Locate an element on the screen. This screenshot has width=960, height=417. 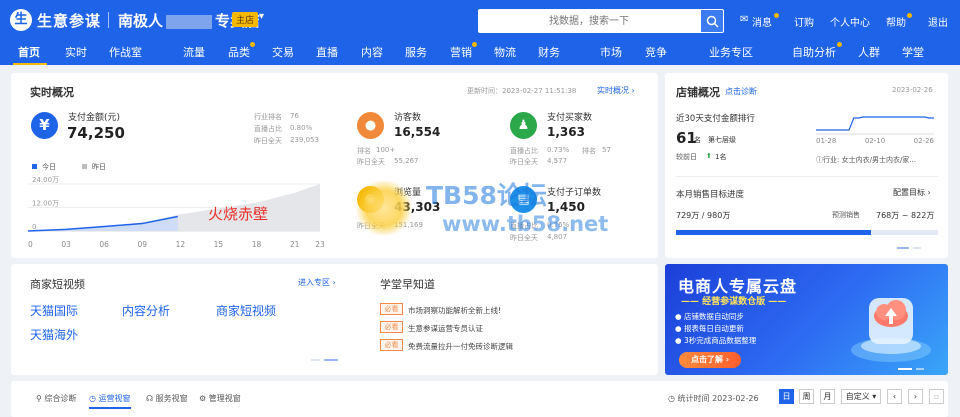
stamp-watermark: 火烧赤壁 is located at coordinates (238, 214).